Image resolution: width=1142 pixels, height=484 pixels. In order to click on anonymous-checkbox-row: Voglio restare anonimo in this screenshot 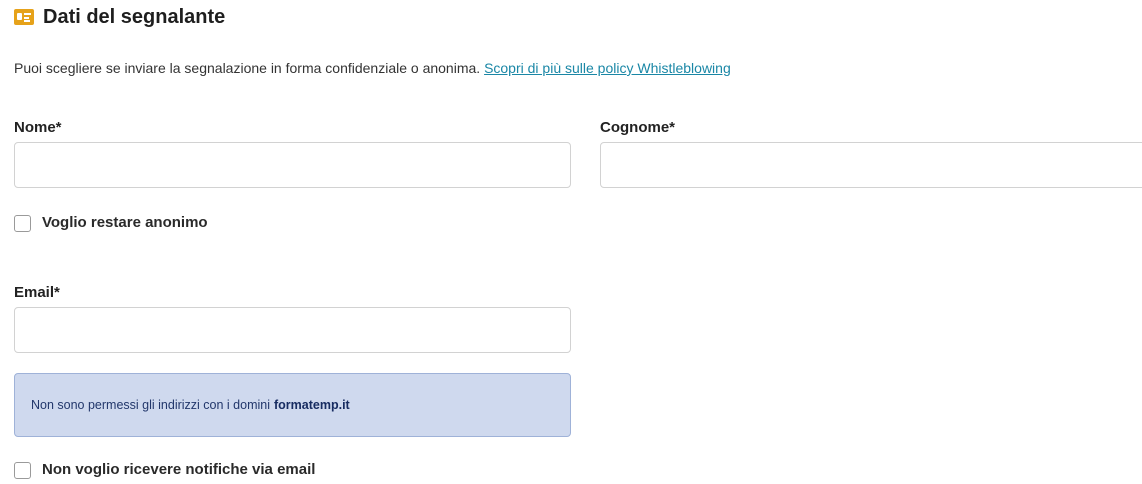, I will do `click(111, 223)`.